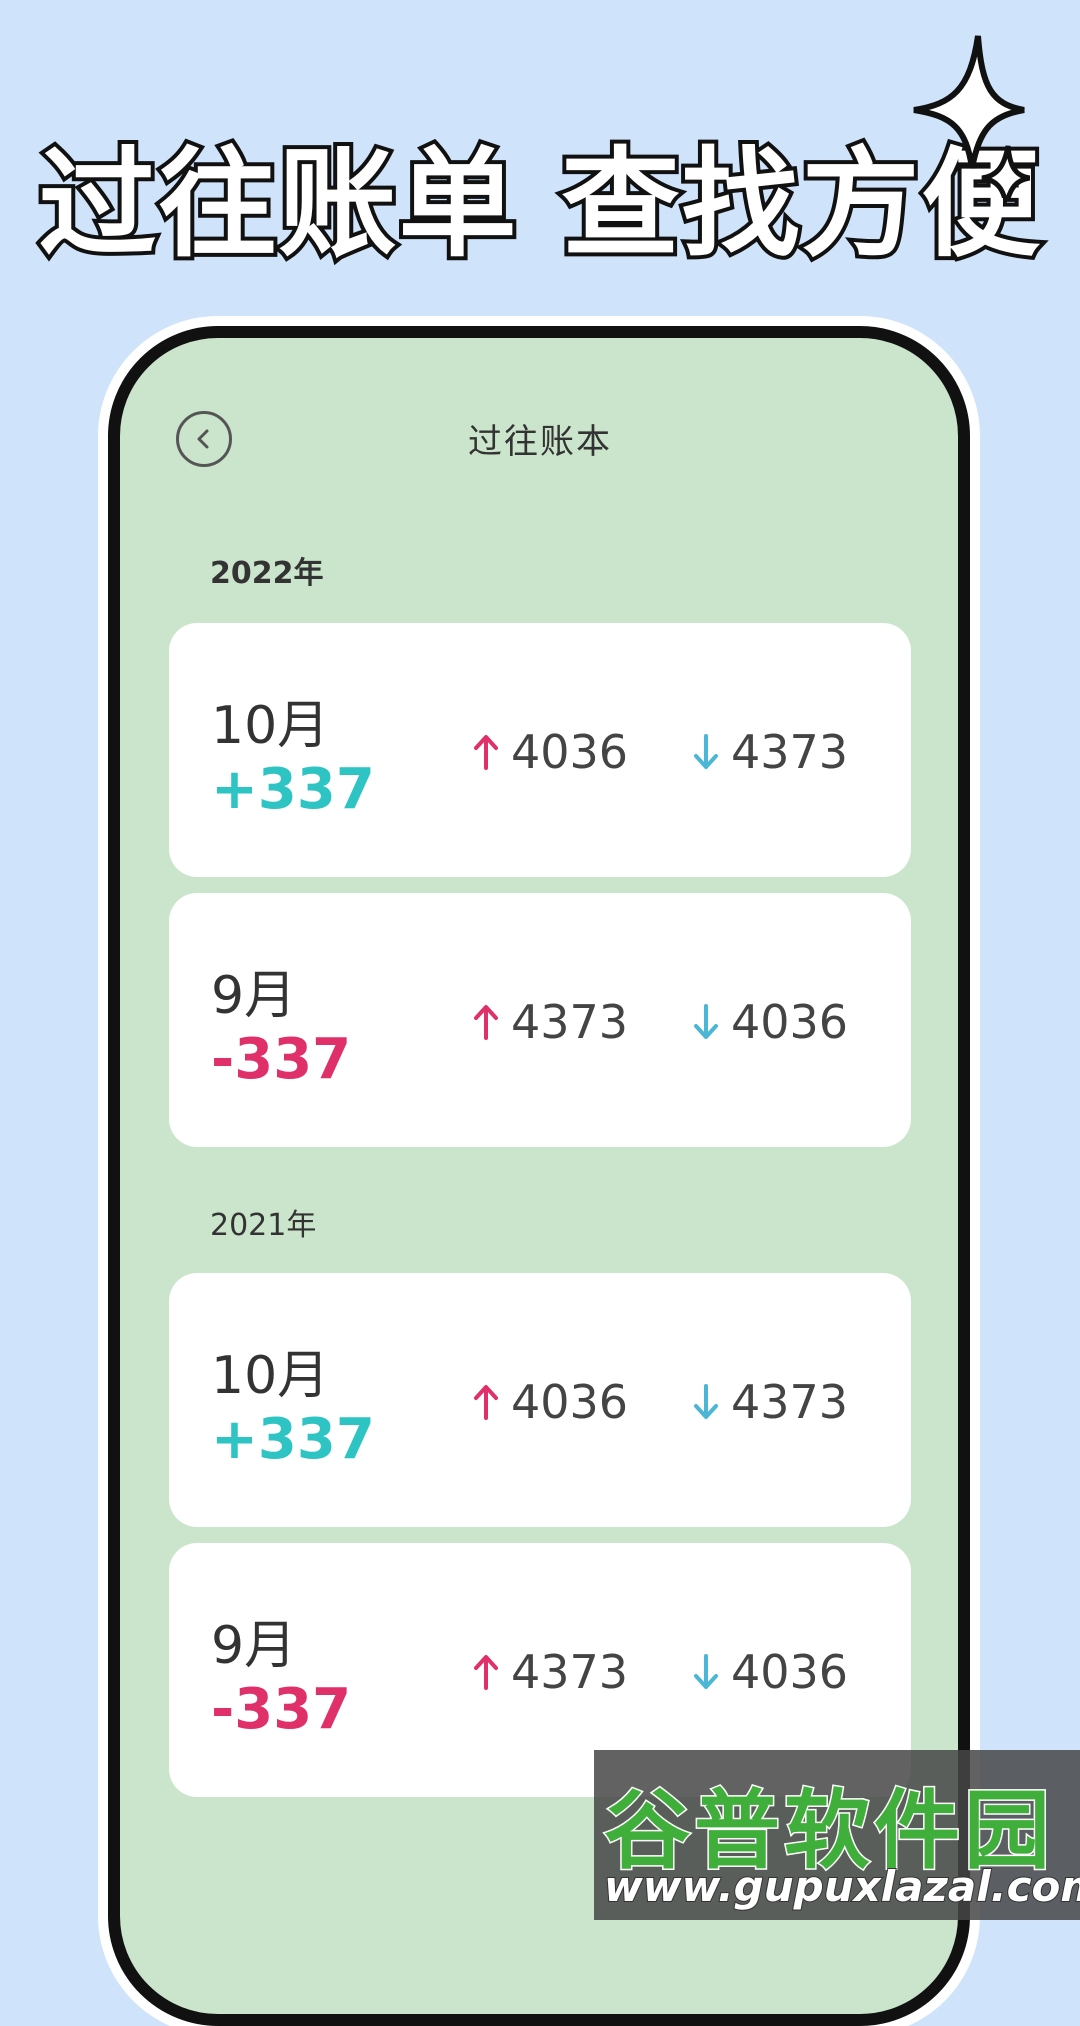 This screenshot has width=1080, height=2026. Describe the element at coordinates (837, 1835) in the screenshot. I see `watermark: 谷普软件园 www.gupuxlazal.com` at that location.